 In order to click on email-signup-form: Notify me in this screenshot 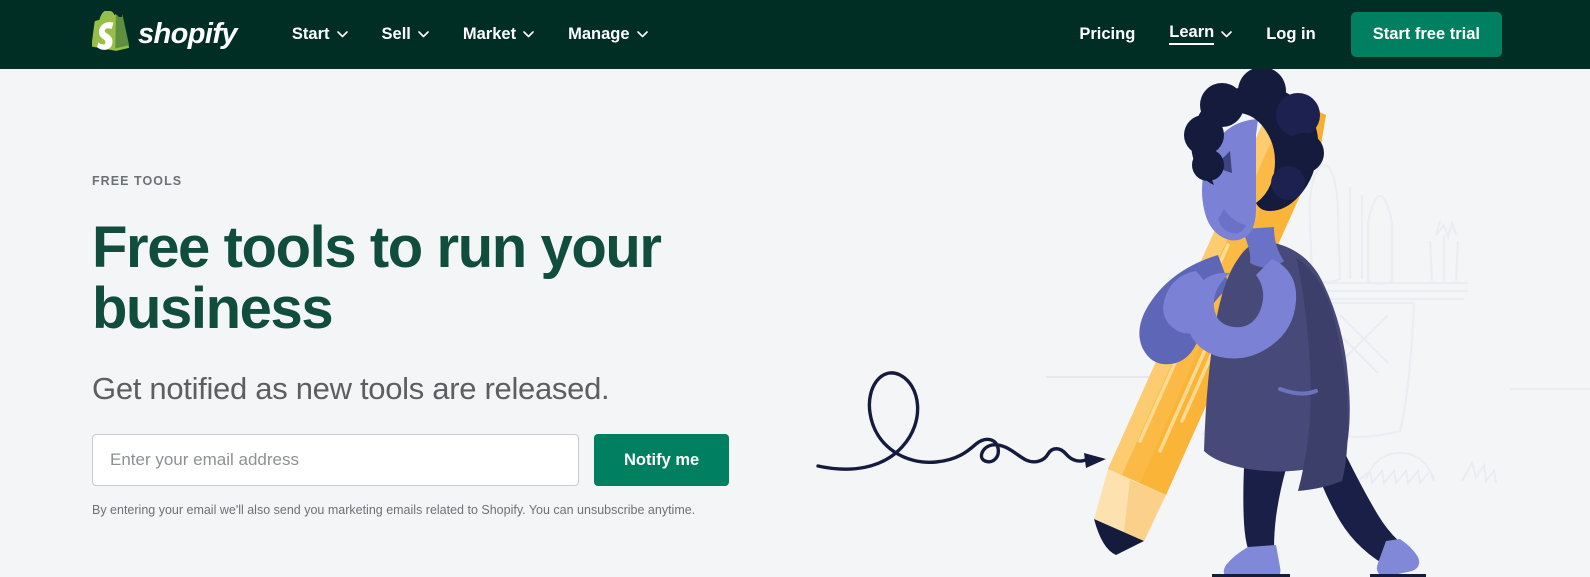, I will do `click(442, 460)`.